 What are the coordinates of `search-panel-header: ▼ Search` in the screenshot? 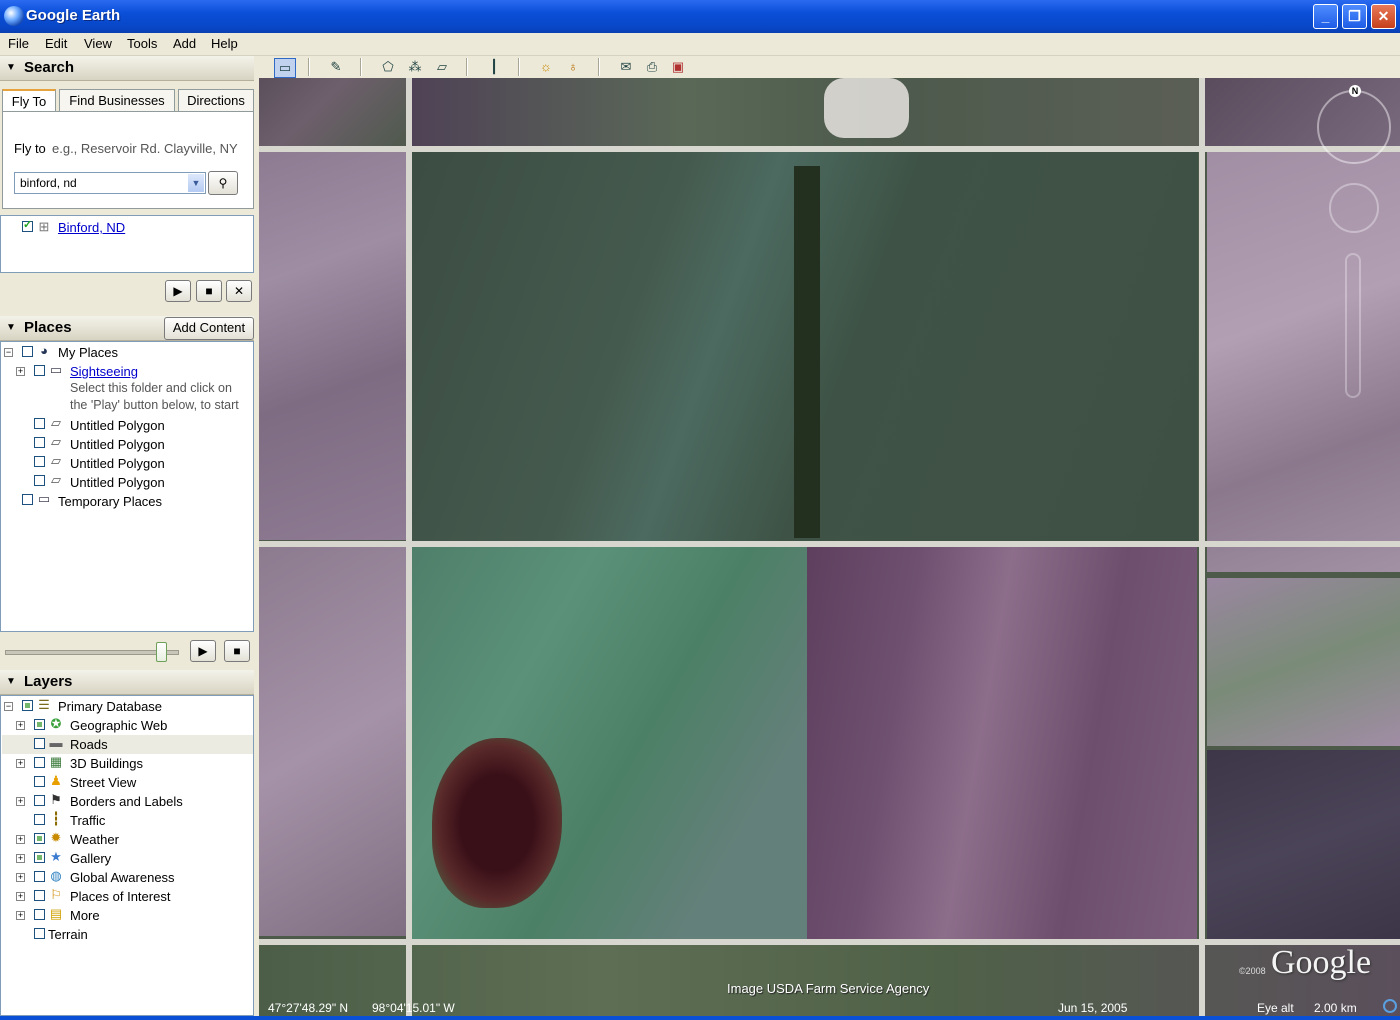 It's located at (127, 68).